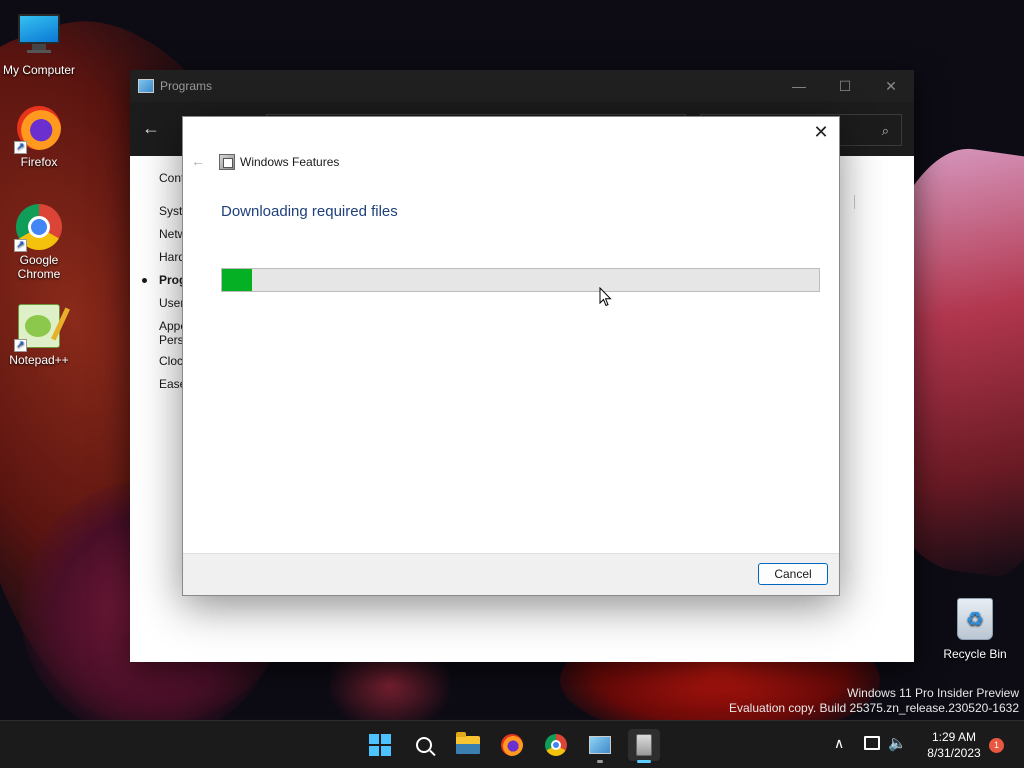  What do you see at coordinates (885, 130) in the screenshot?
I see `search-icon: ⌕` at bounding box center [885, 130].